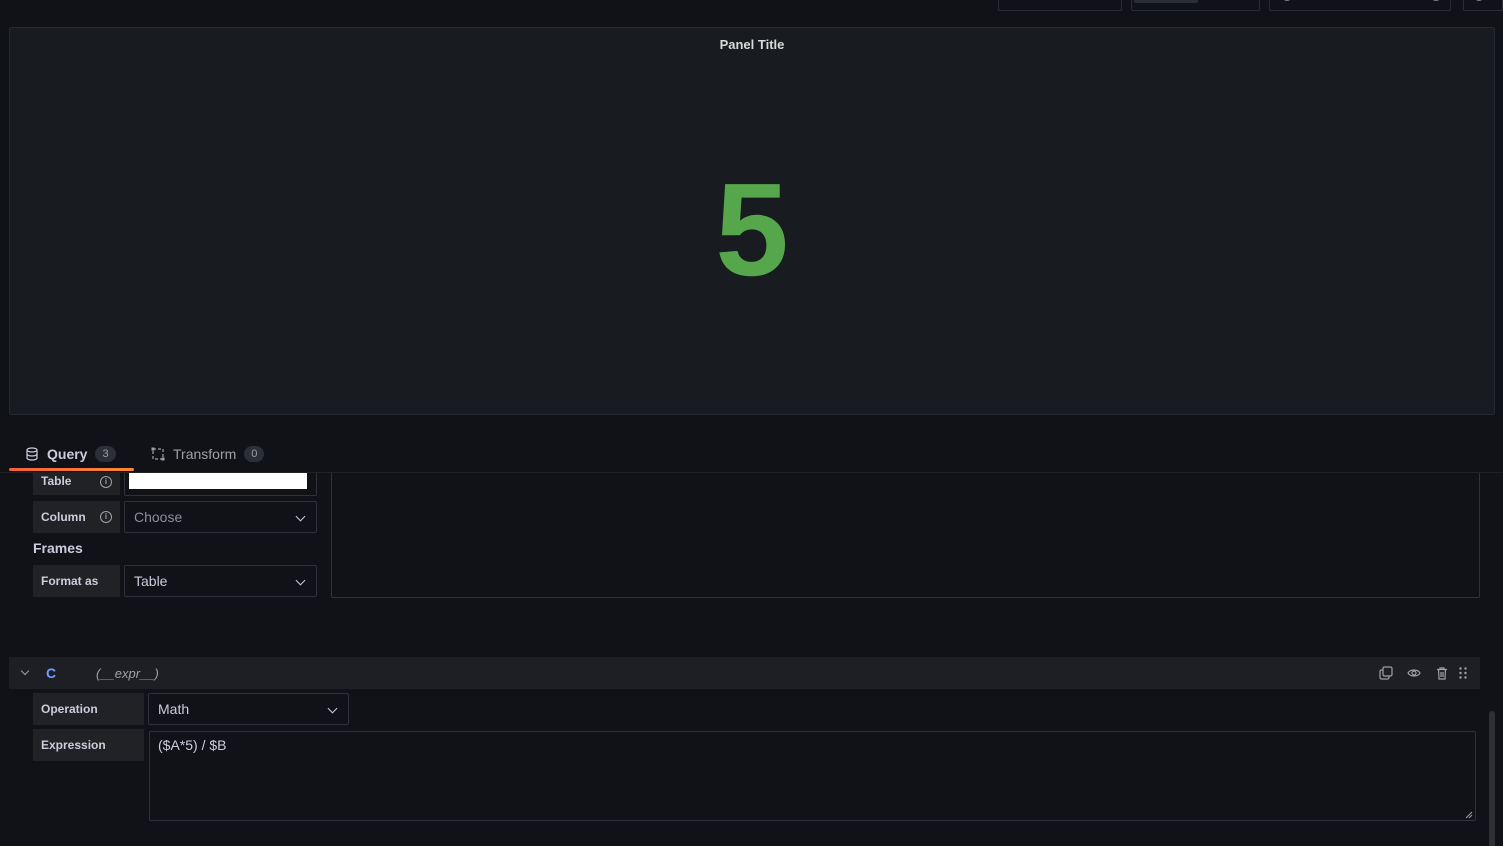 The height and width of the screenshot is (846, 1503). I want to click on expression-input: ($A*5) / $B, so click(812, 776).